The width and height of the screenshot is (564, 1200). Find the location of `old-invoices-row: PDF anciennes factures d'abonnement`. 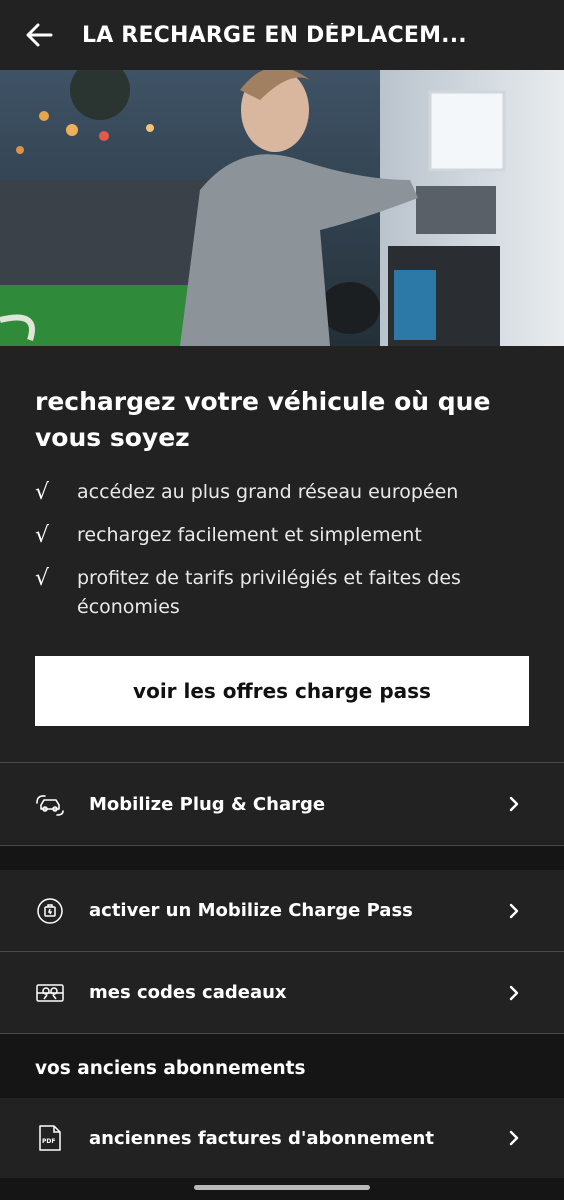

old-invoices-row: PDF anciennes factures d'abonnement is located at coordinates (282, 1138).